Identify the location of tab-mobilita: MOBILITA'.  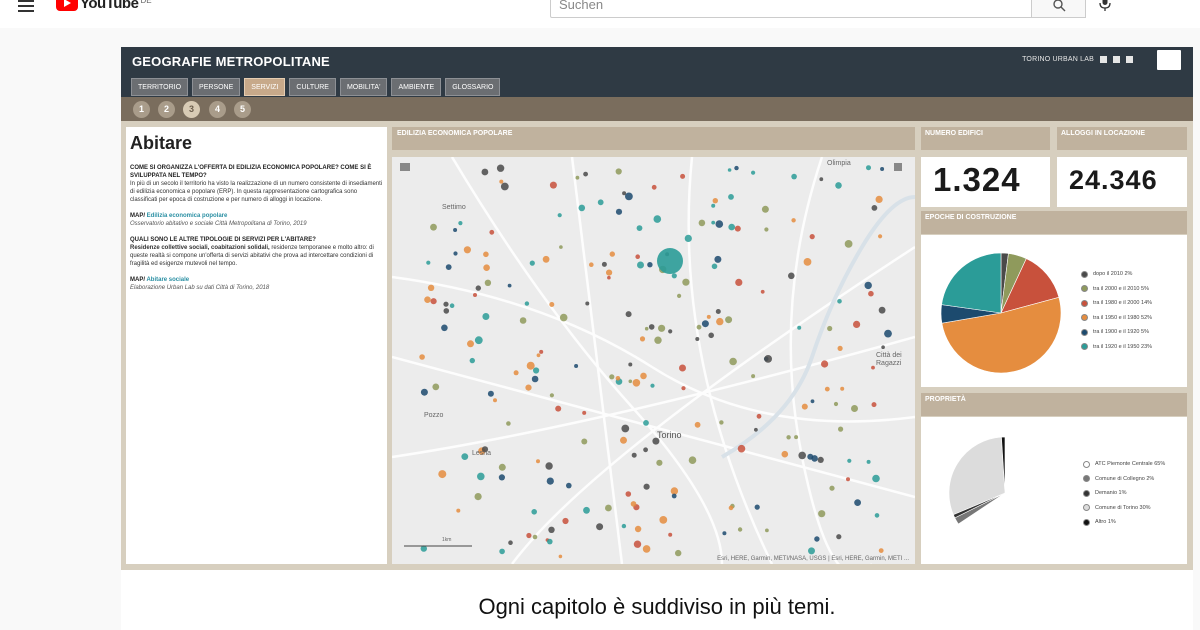
(363, 87).